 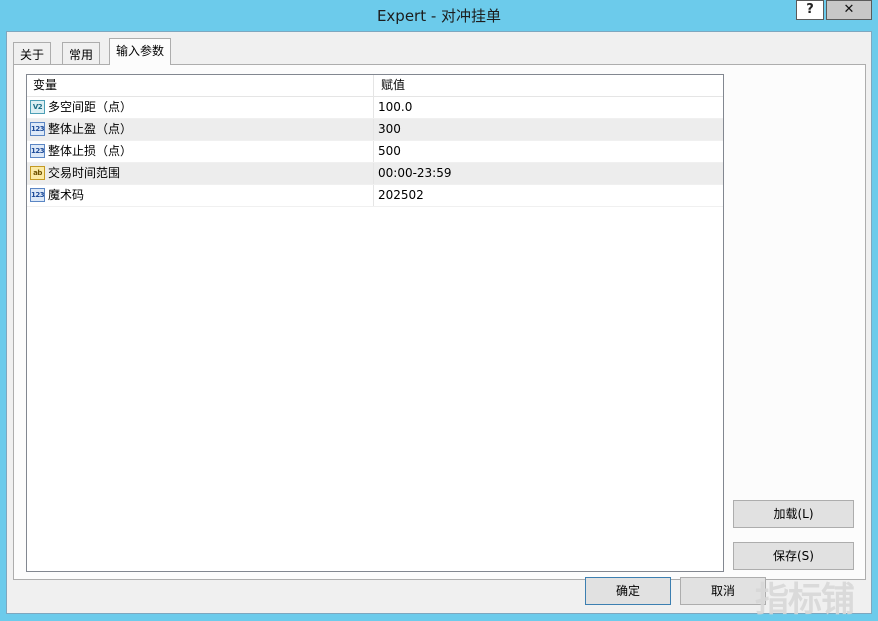 I want to click on table-row: V2 多空间距（点） 100.0, so click(x=375, y=108).